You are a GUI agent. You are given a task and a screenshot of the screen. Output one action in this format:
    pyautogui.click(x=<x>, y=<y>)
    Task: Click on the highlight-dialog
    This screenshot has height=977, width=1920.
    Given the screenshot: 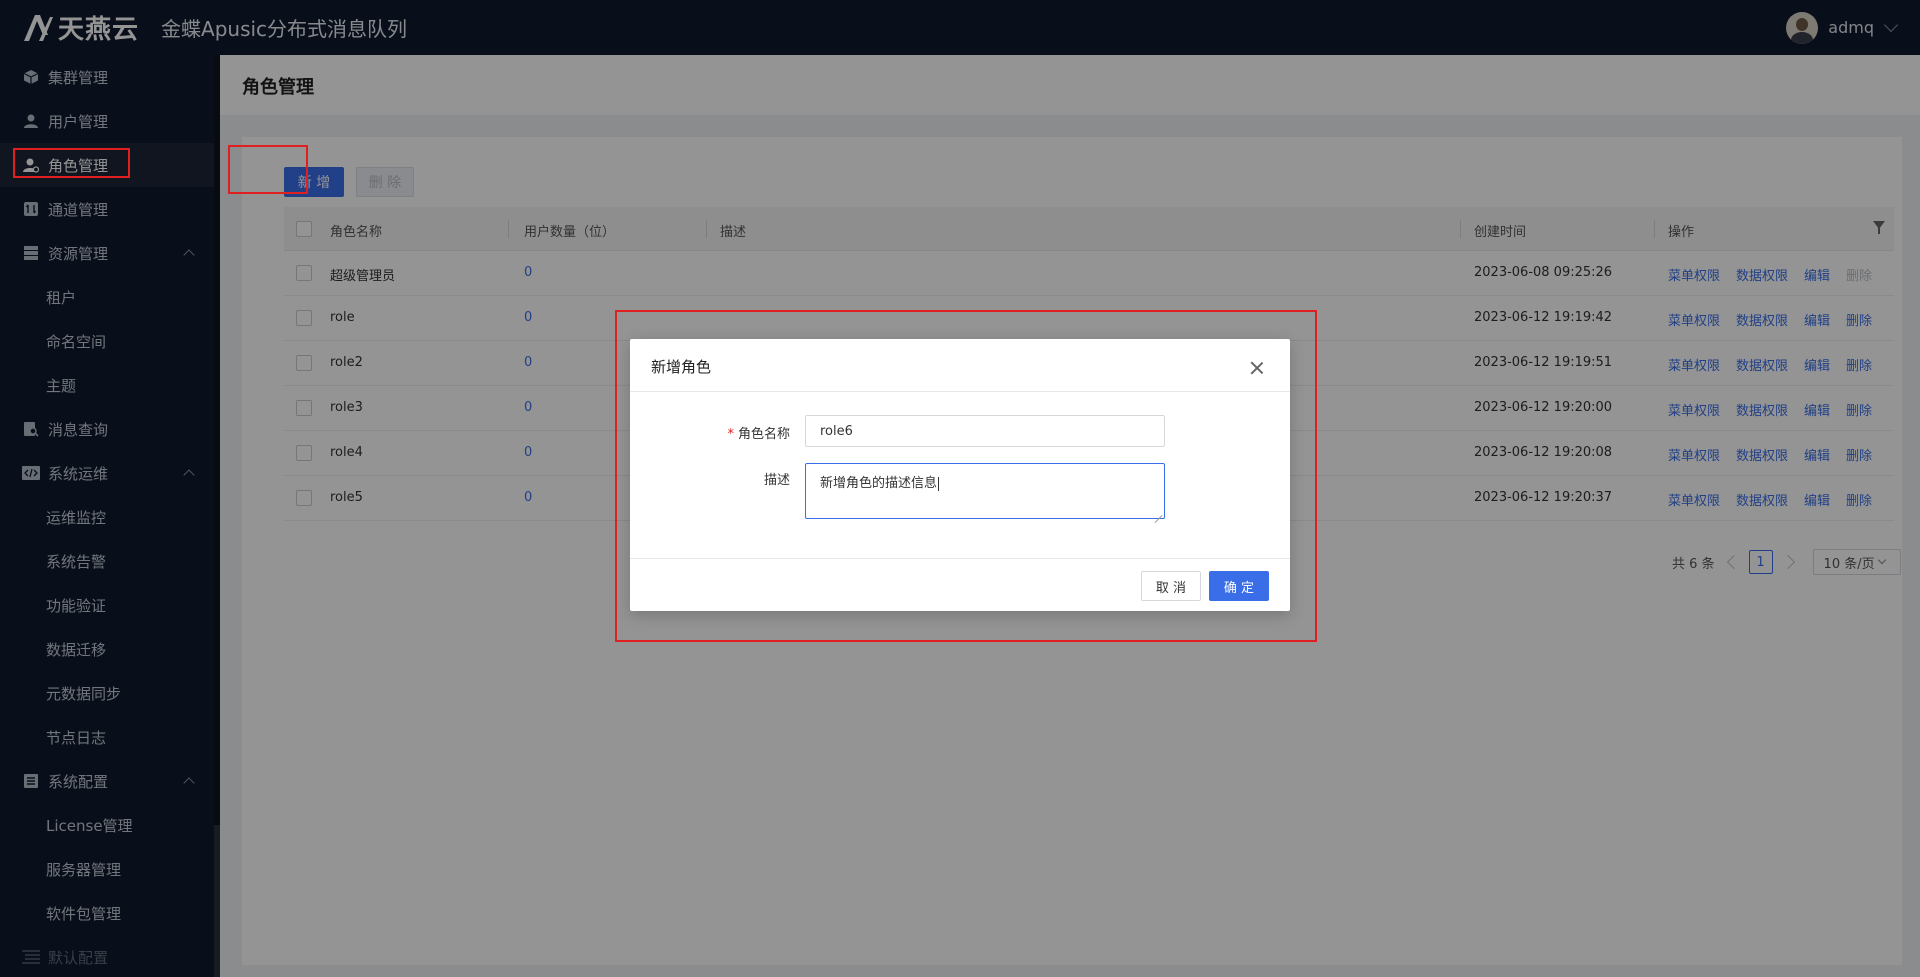 What is the action you would take?
    pyautogui.click(x=966, y=476)
    